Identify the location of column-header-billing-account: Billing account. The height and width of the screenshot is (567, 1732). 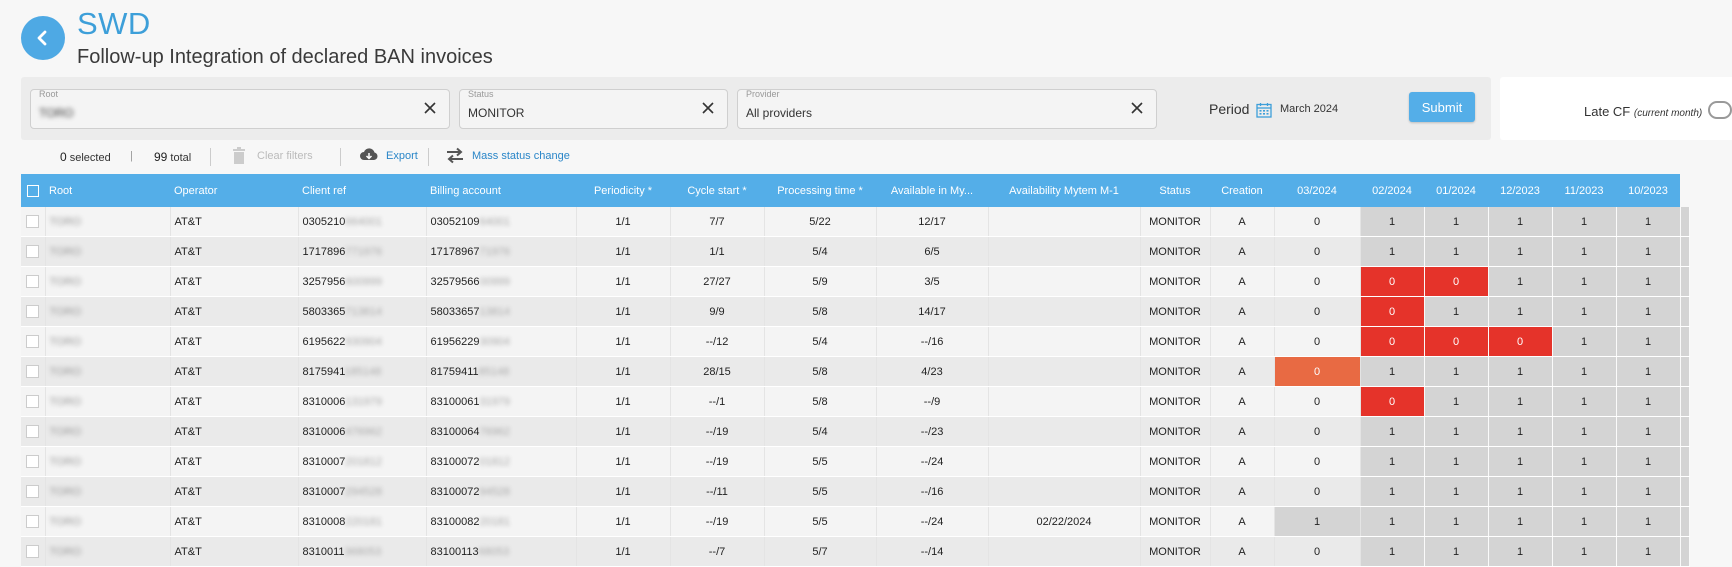
(501, 190).